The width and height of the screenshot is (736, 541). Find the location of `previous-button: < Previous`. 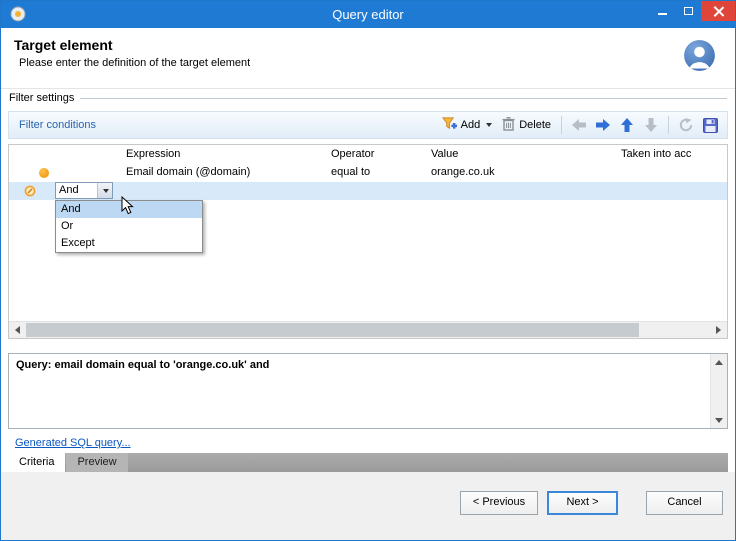

previous-button: < Previous is located at coordinates (499, 503).